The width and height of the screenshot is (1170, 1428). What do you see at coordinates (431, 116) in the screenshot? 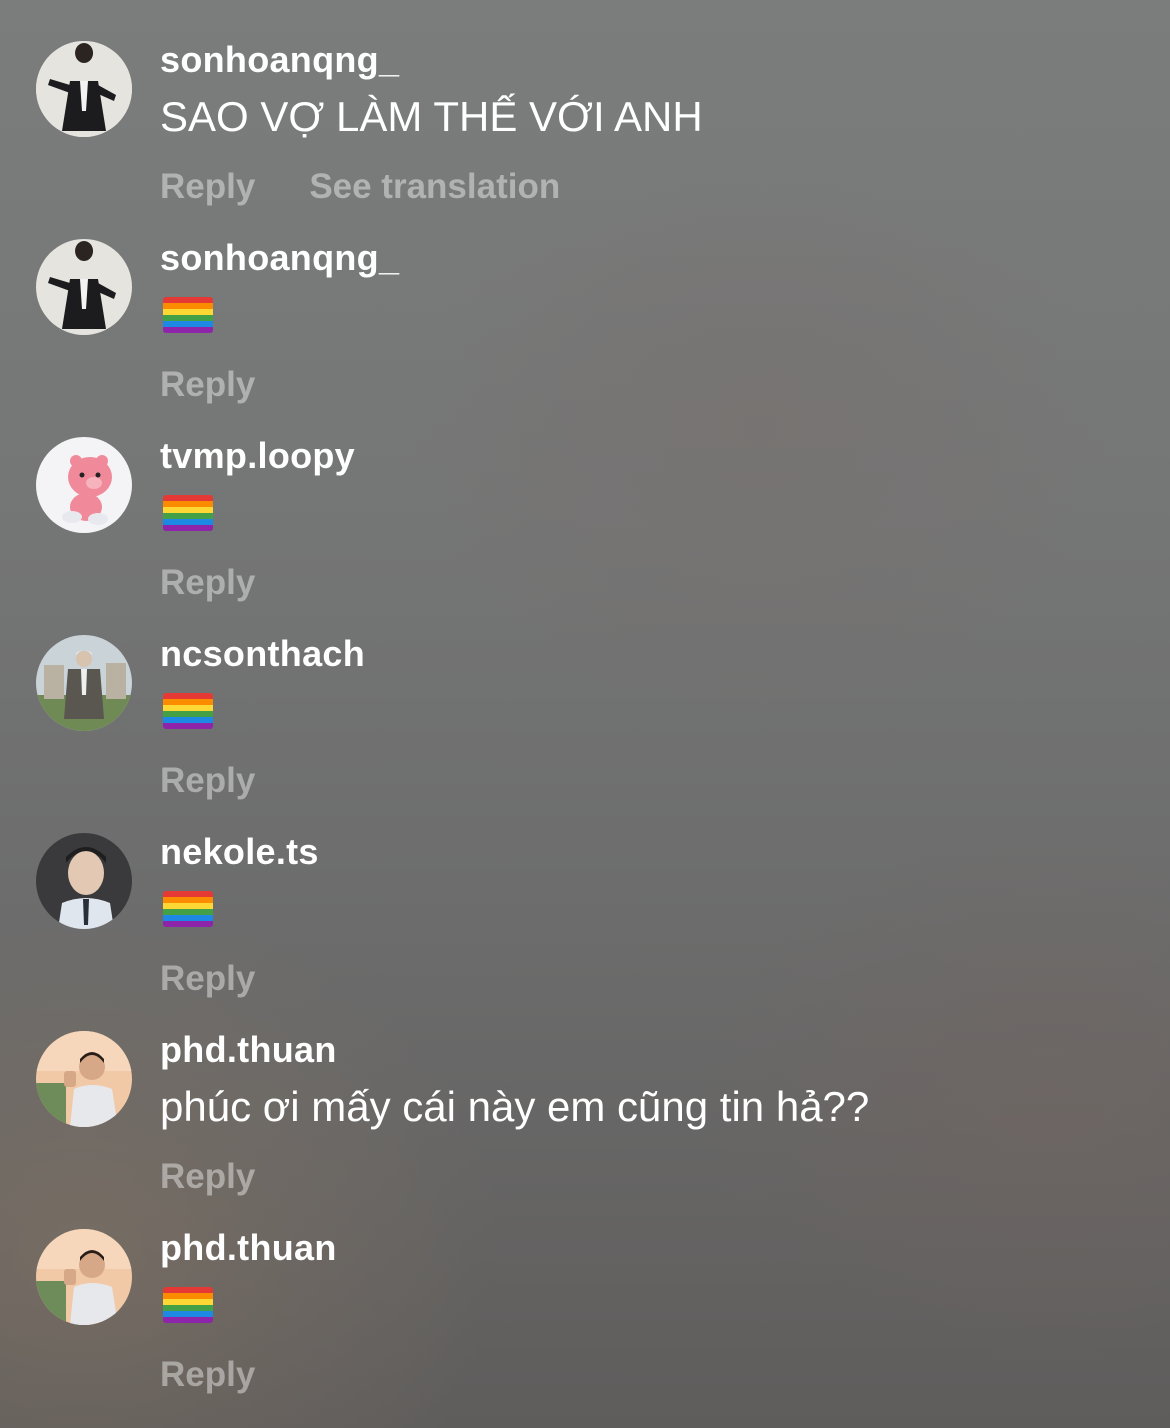
I see `comment-text: SAO VỢ LÀM THẾ VỚI ANH` at bounding box center [431, 116].